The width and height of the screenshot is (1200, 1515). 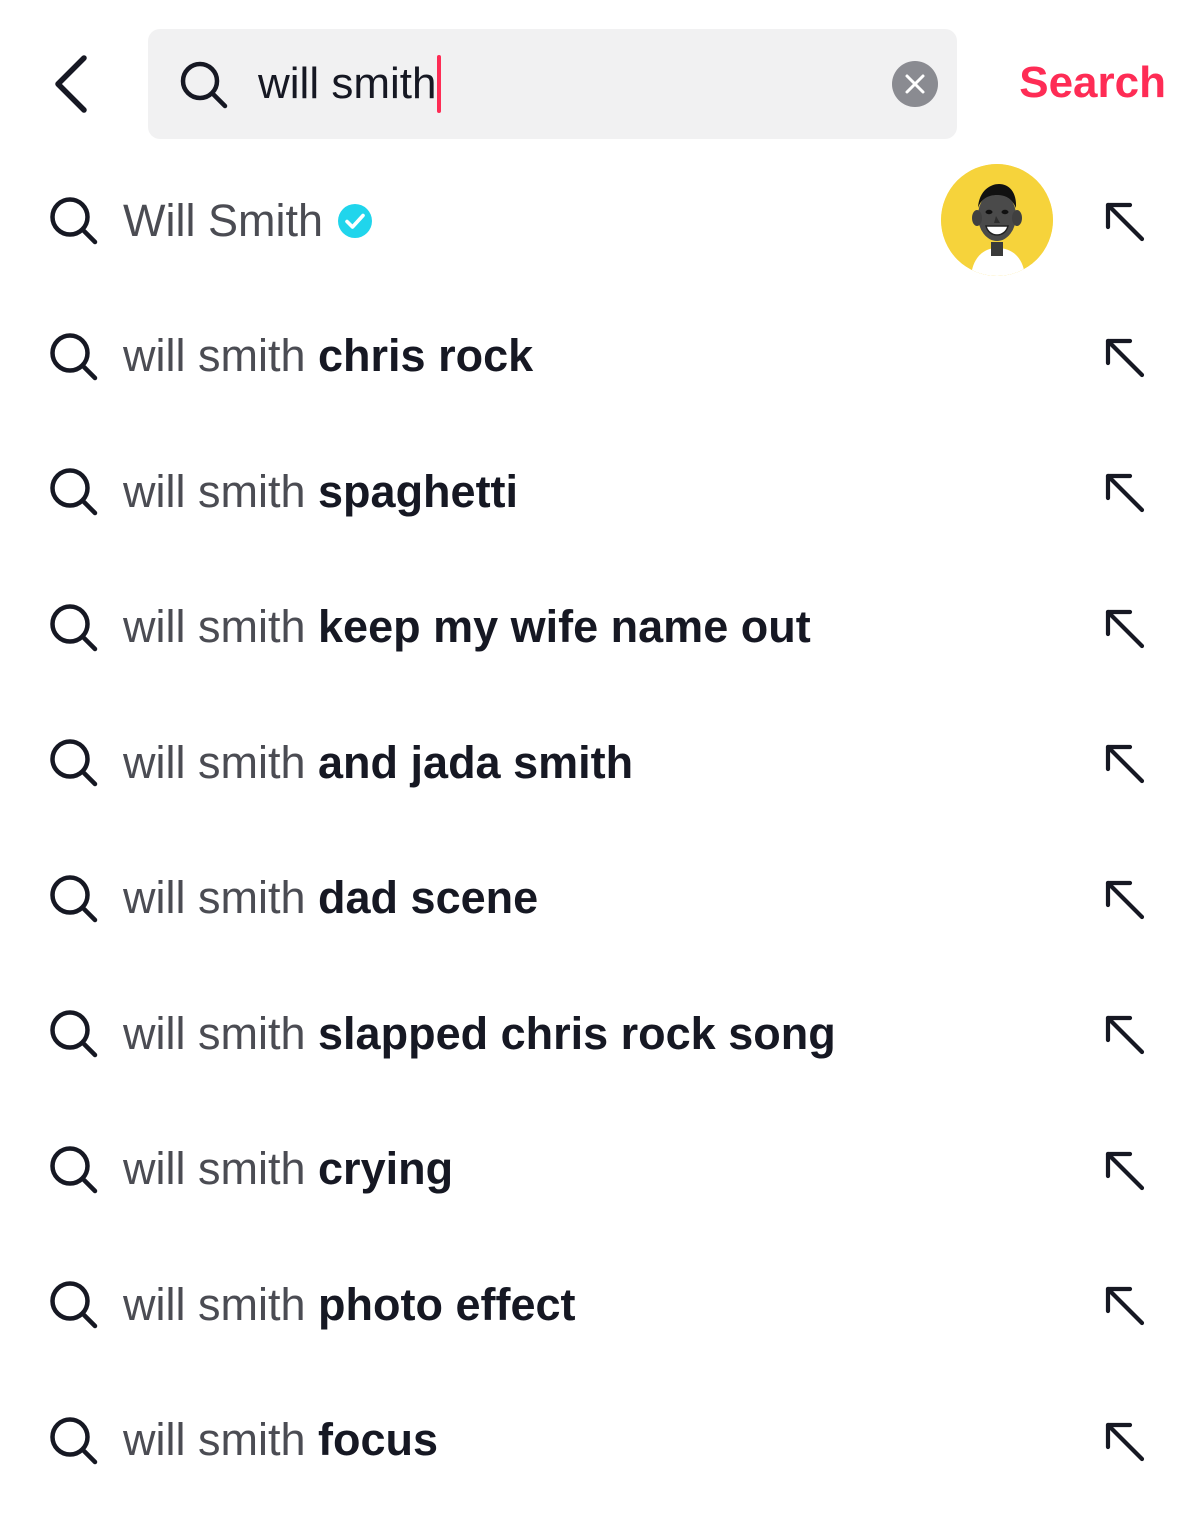 I want to click on search-input: will smith, so click(x=568, y=84).